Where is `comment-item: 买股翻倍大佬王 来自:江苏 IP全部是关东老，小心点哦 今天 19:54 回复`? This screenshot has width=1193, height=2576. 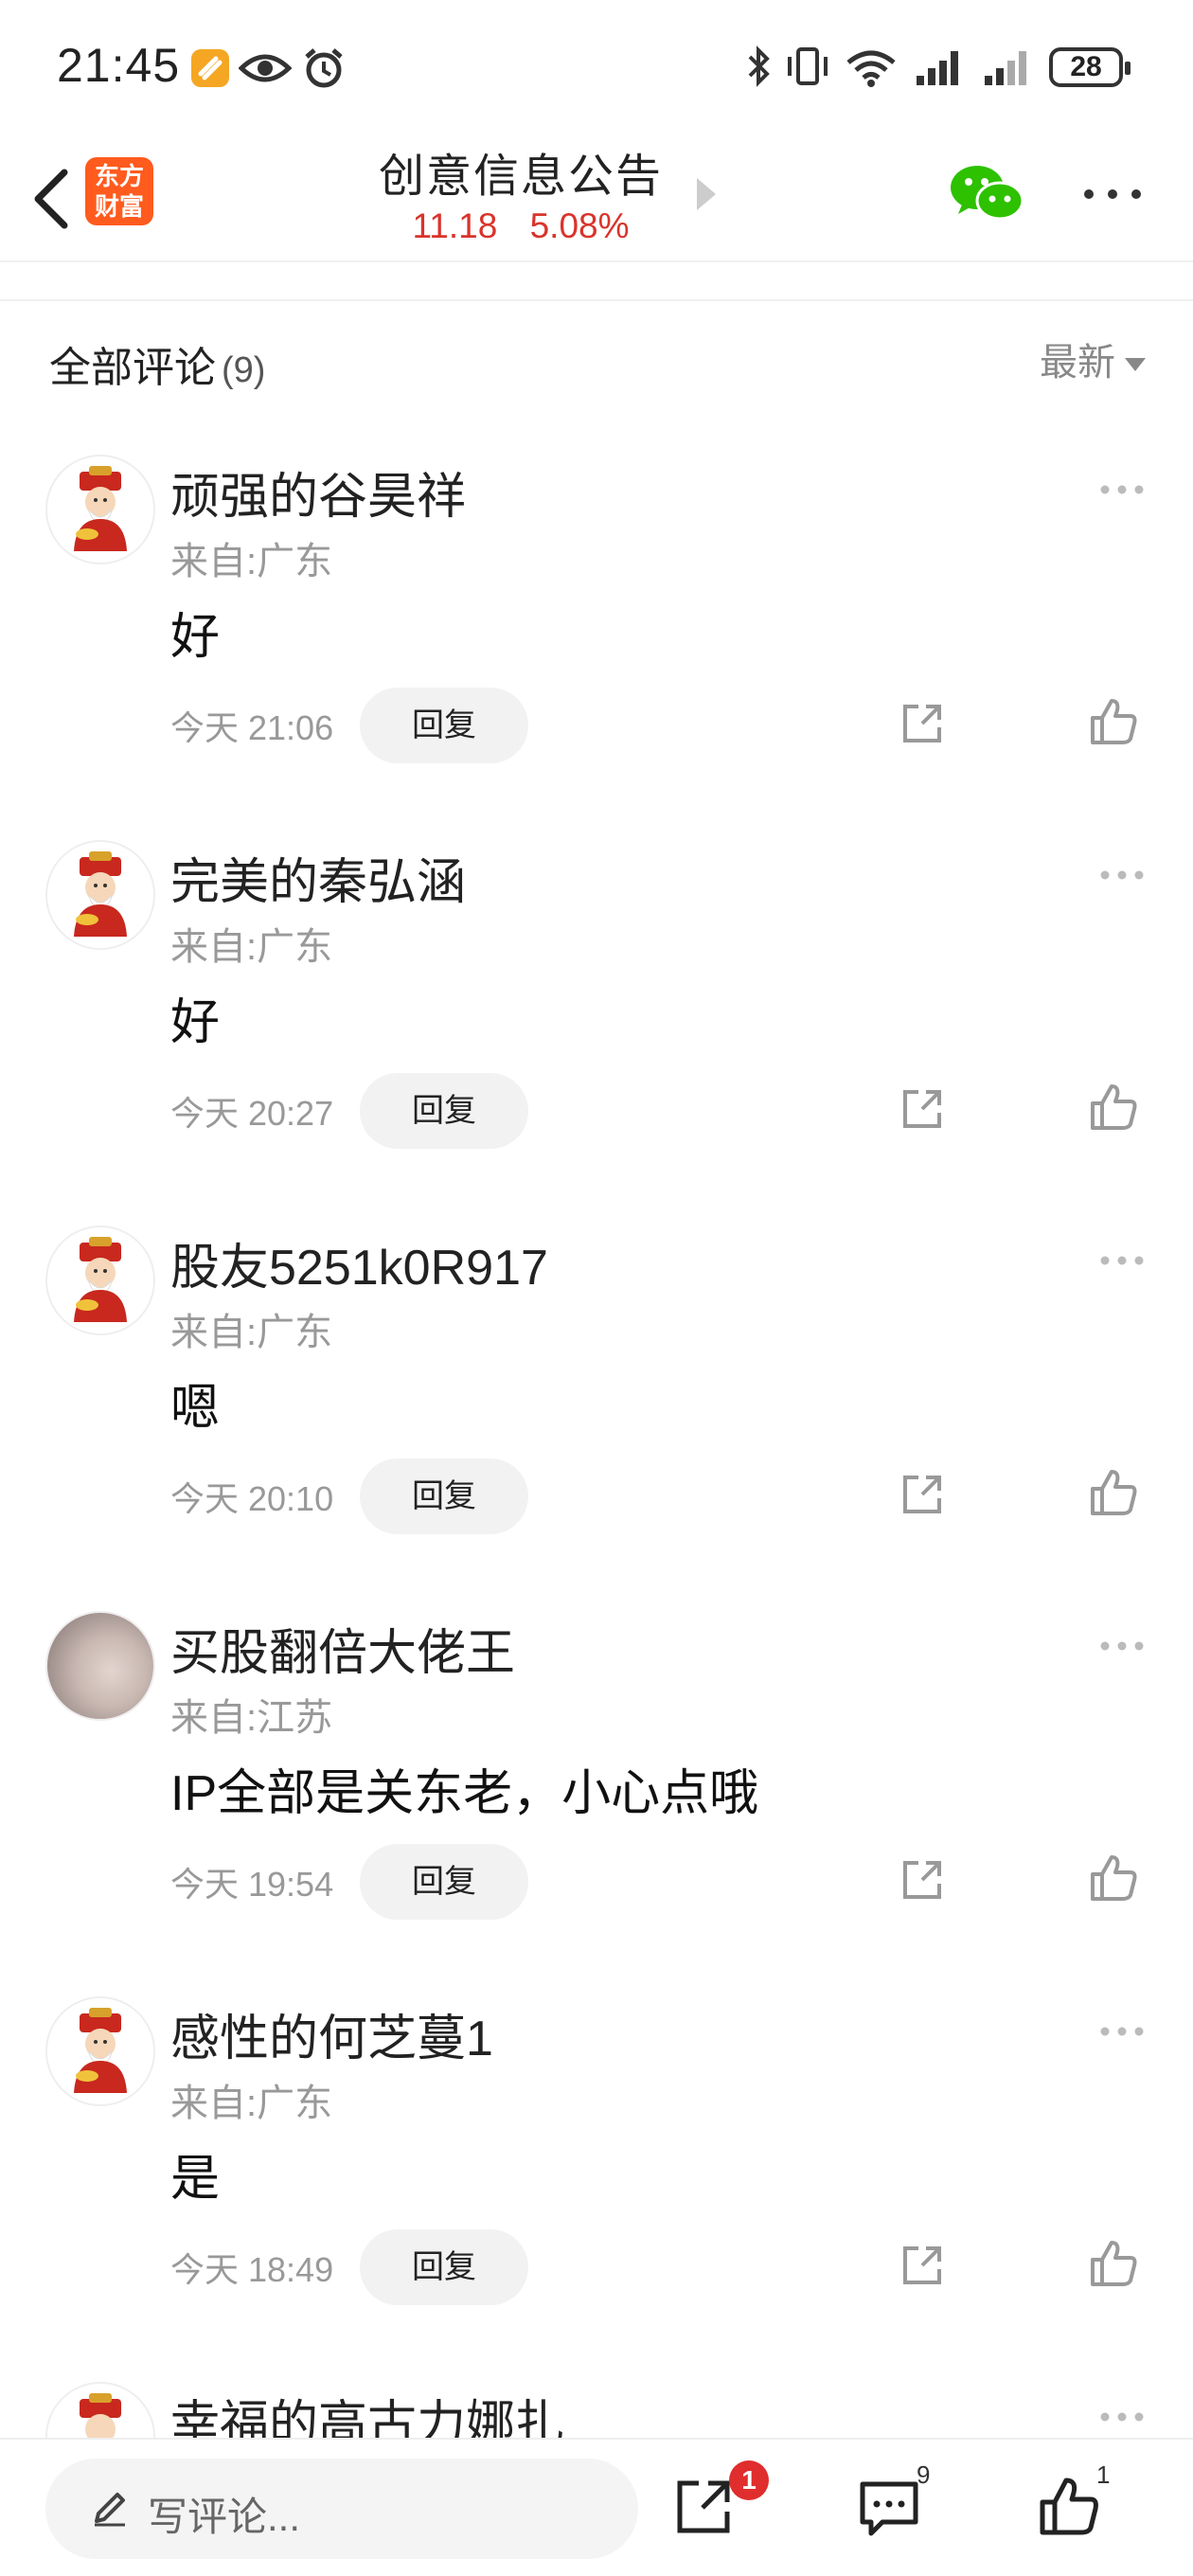 comment-item: 买股翻倍大佬王 来自:江苏 IP全部是关东老，小心点哦 今天 19:54 回复 is located at coordinates (596, 1803).